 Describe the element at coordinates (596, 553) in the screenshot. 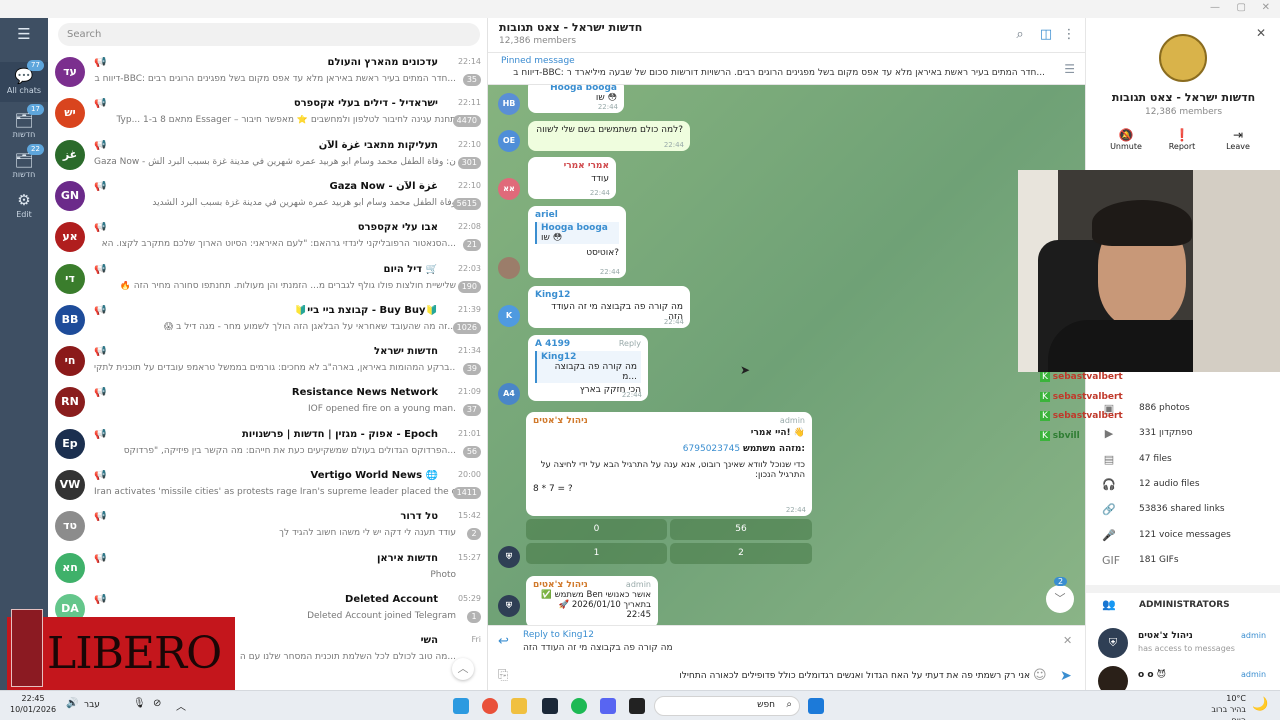

I see `answer-button-1: 1` at that location.